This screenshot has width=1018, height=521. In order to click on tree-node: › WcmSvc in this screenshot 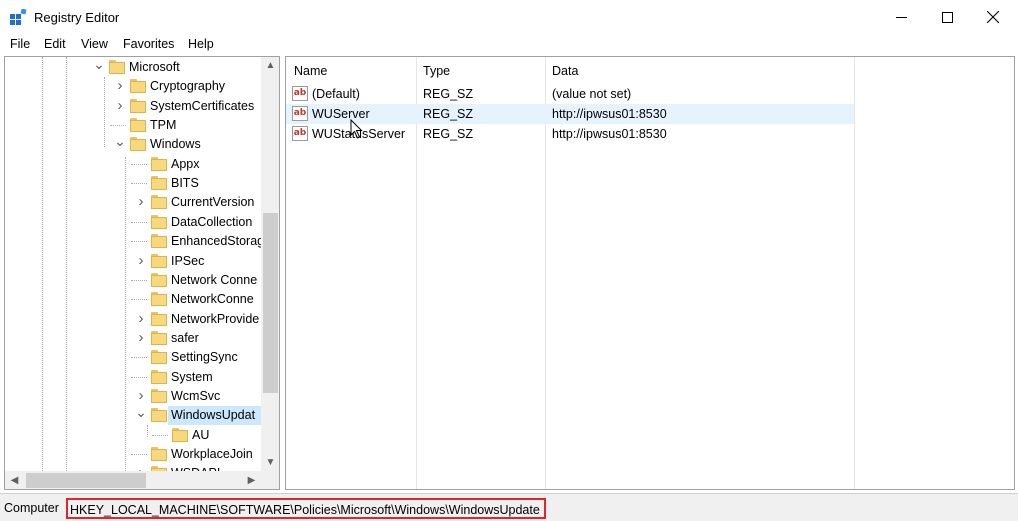, I will do `click(133, 396)`.